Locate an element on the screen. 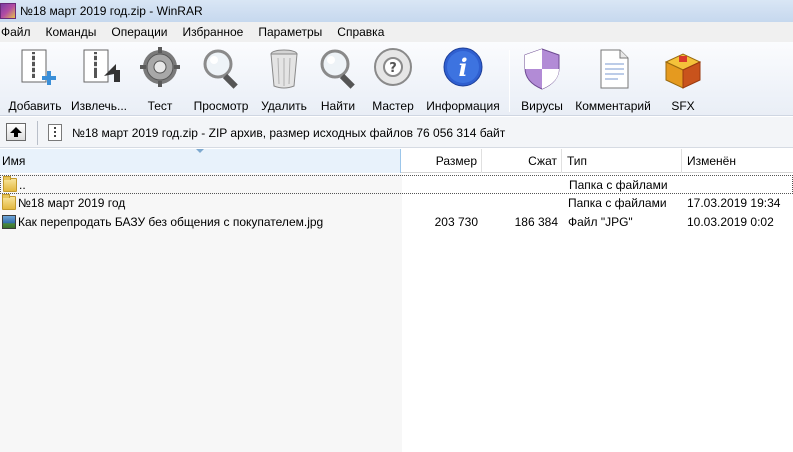  view-button: Просмотр is located at coordinates (221, 80).